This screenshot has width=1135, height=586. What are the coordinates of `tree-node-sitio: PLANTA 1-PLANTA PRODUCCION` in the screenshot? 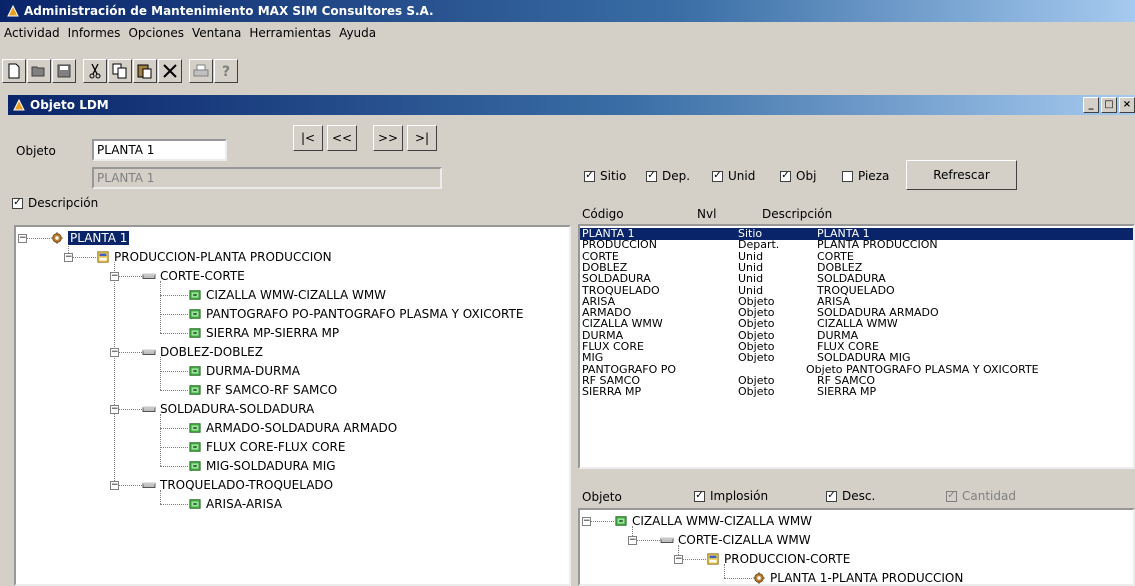 It's located at (858, 577).